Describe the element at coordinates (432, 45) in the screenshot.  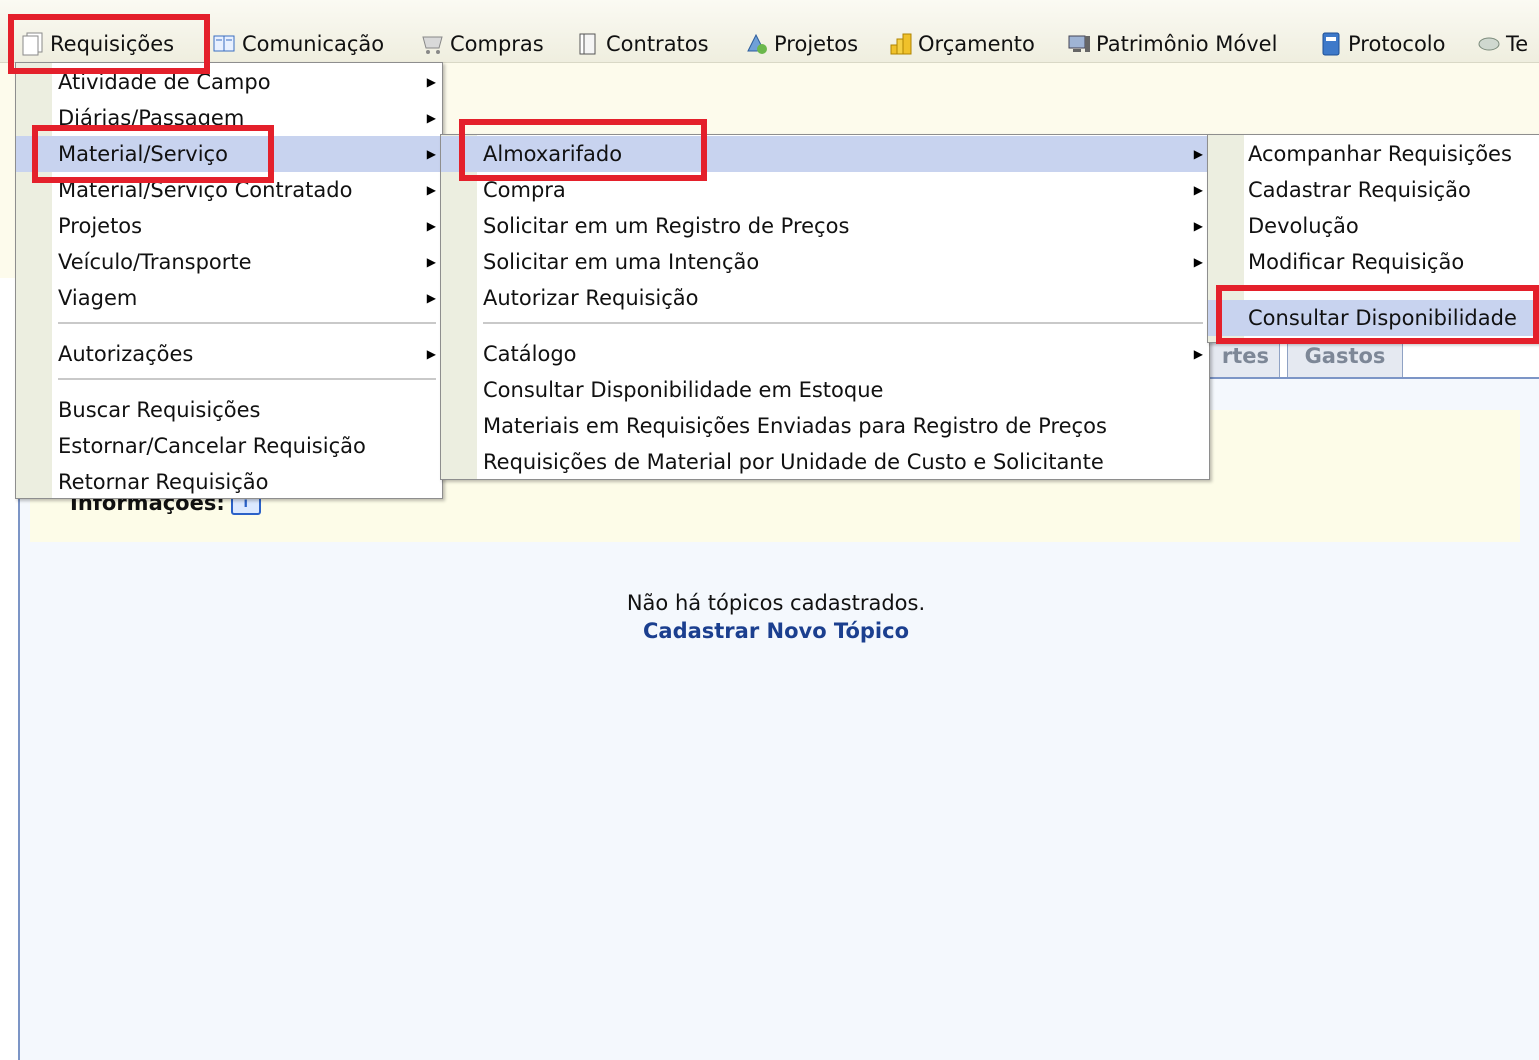
I see `cart-icon` at that location.